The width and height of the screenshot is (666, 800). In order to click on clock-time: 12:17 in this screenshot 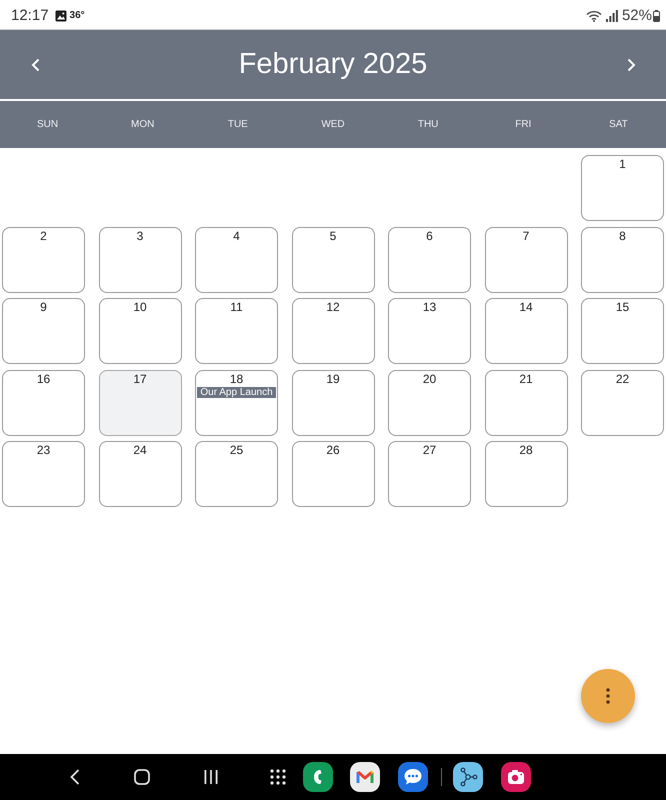, I will do `click(30, 15)`.